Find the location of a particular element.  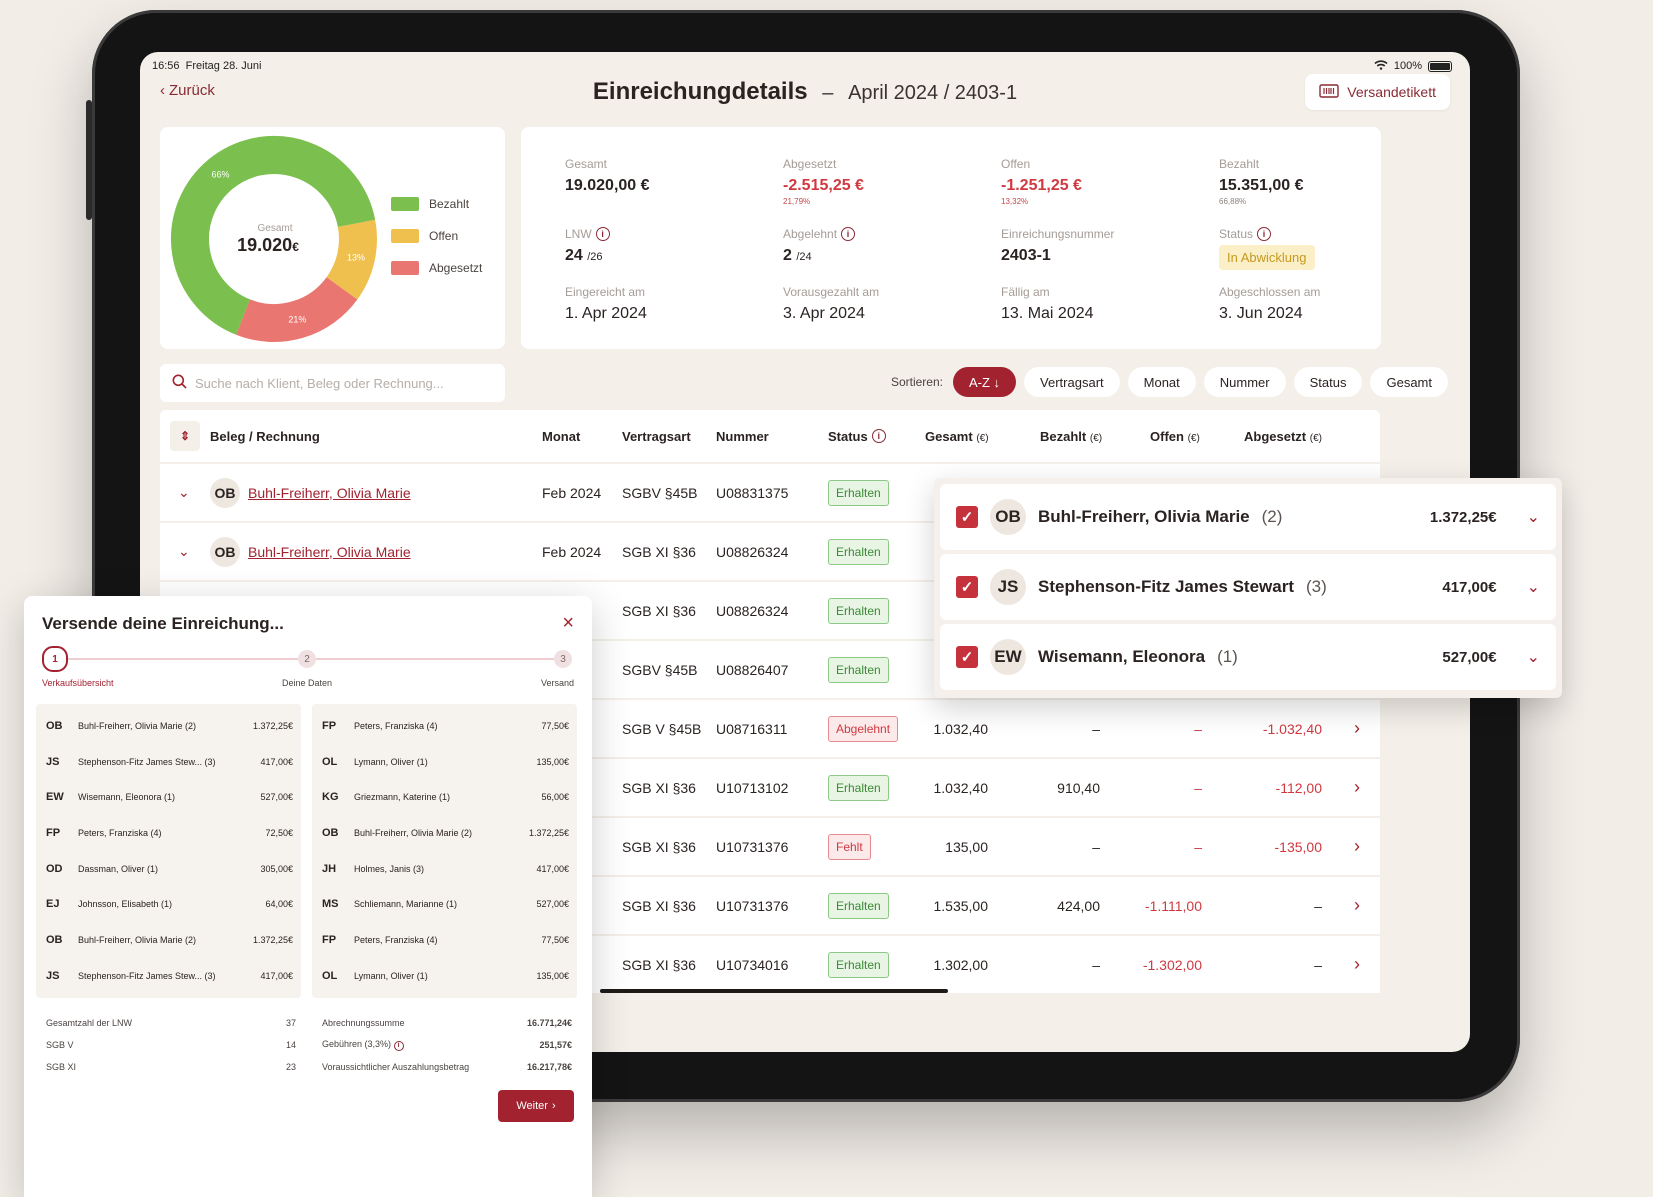

cell-offen: -1.302,00 is located at coordinates (1172, 964).